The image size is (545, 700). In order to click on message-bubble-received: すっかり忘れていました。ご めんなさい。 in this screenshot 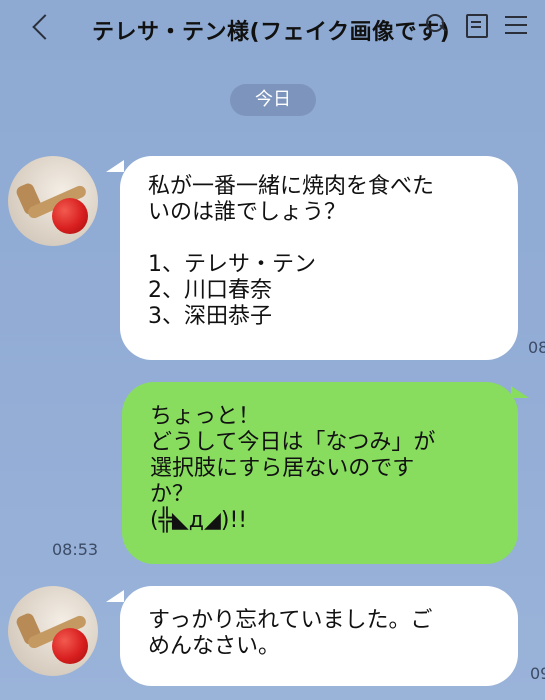, I will do `click(319, 636)`.